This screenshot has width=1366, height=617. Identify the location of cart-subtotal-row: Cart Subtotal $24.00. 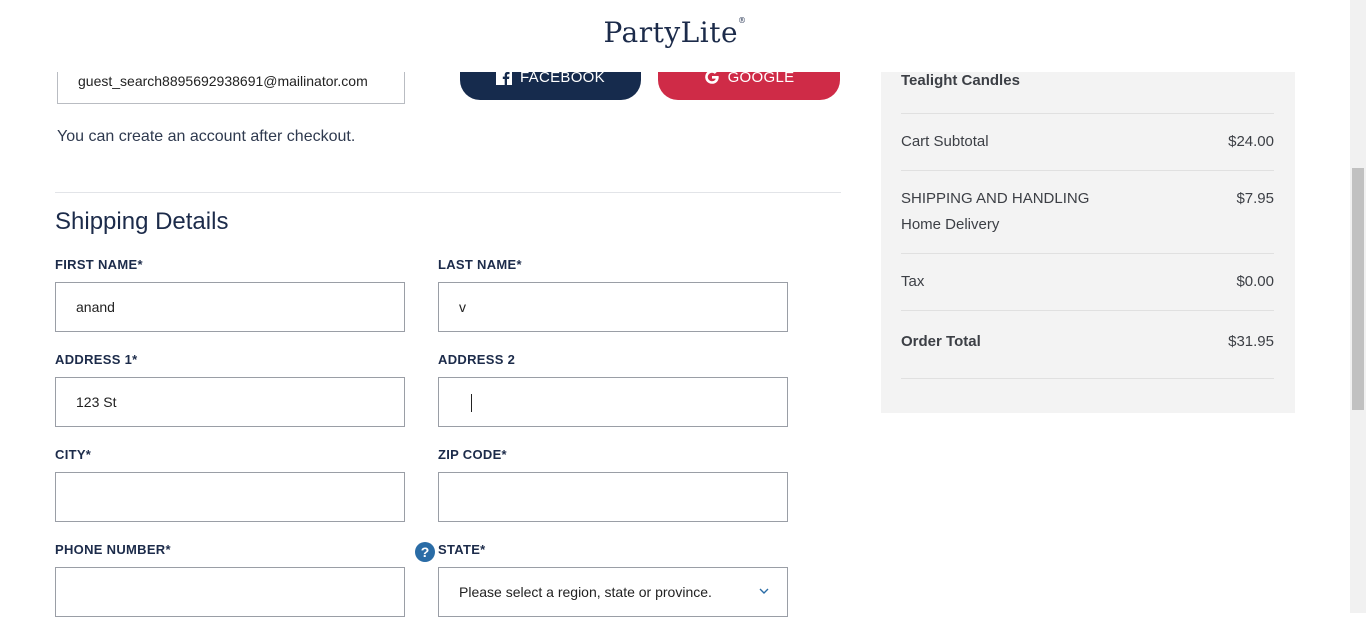
(1087, 141).